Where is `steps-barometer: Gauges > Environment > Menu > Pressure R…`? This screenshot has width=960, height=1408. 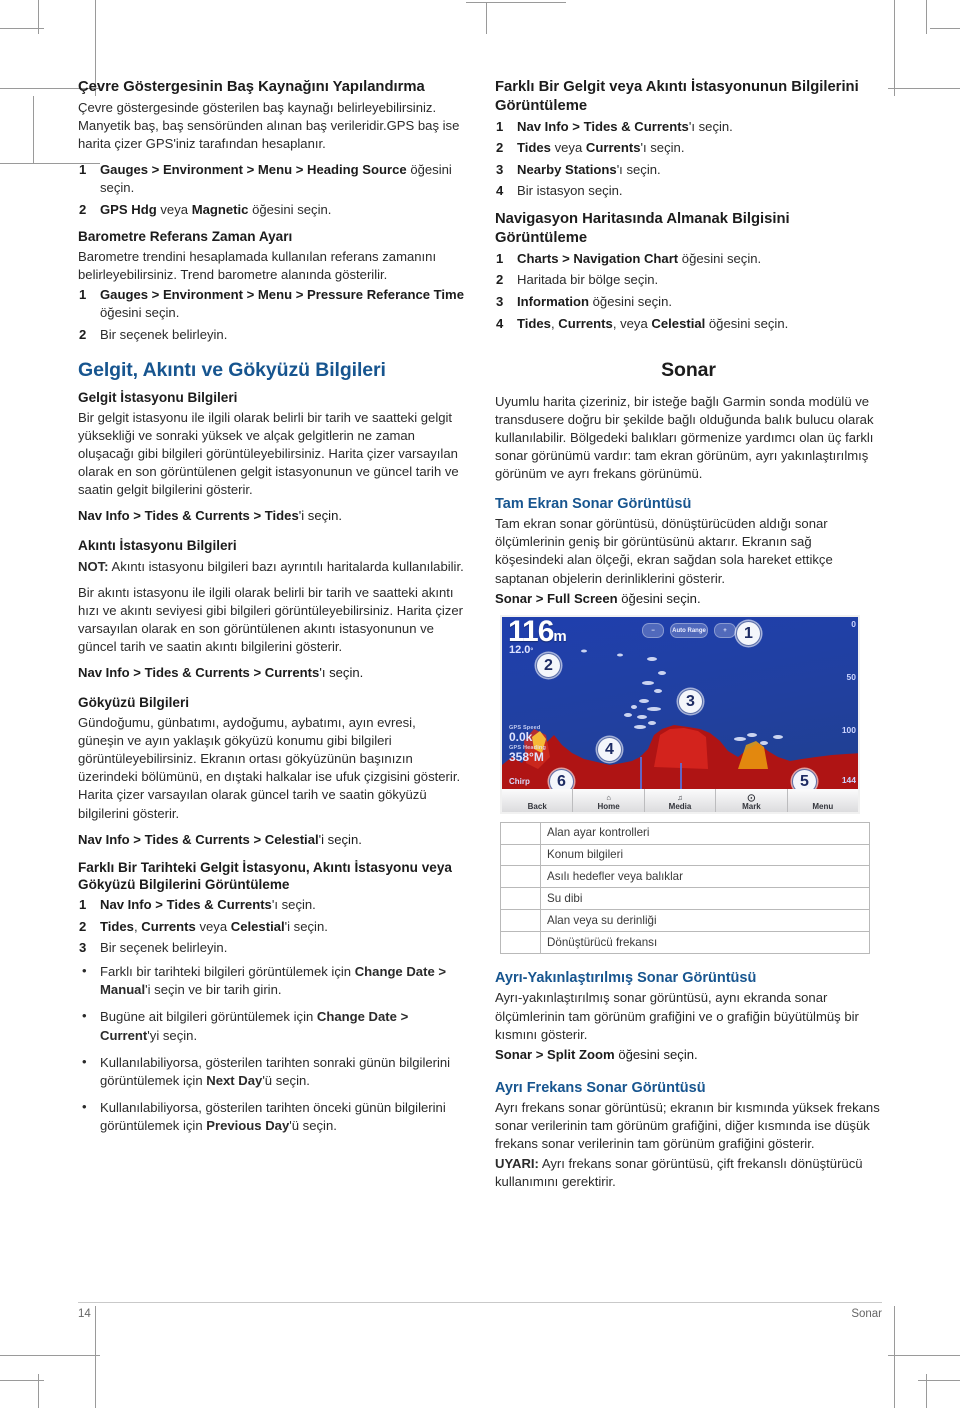 steps-barometer: Gauges > Environment > Menu > Pressure R… is located at coordinates (271, 315).